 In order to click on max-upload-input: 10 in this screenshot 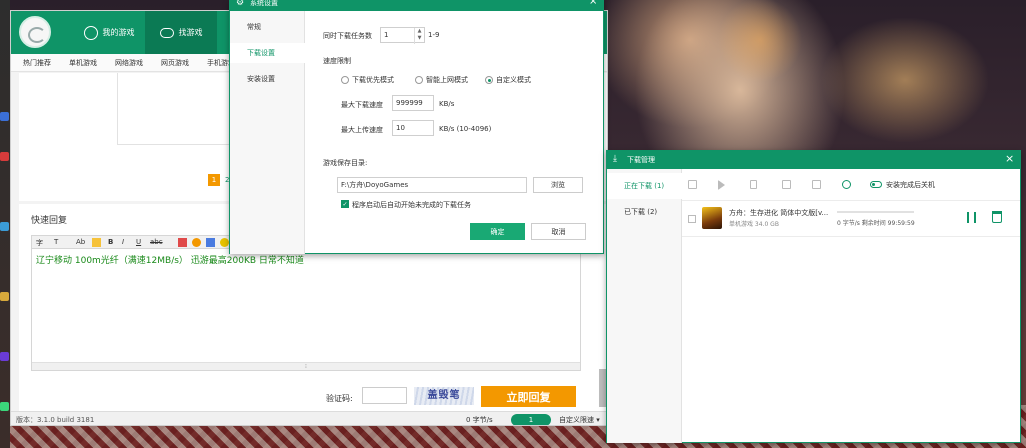, I will do `click(413, 128)`.